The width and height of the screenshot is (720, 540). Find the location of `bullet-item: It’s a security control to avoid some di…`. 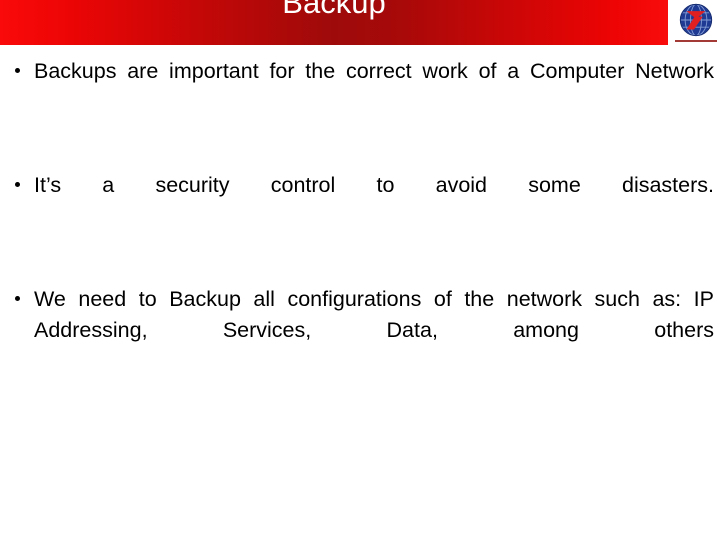

bullet-item: It’s a security control to avoid some di… is located at coordinates (361, 201).